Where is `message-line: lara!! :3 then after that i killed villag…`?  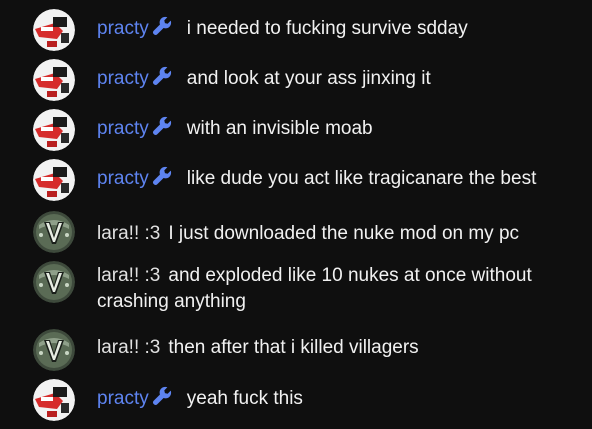 message-line: lara!! :3 then after that i killed villag… is located at coordinates (338, 348).